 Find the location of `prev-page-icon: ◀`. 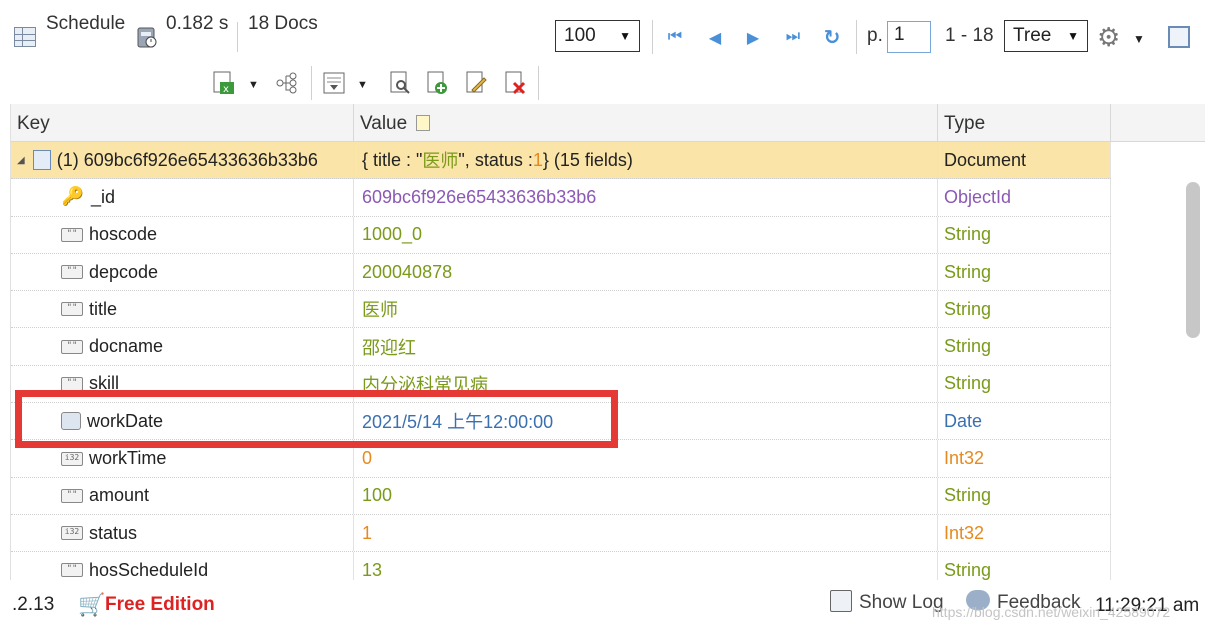

prev-page-icon: ◀ is located at coordinates (715, 38).